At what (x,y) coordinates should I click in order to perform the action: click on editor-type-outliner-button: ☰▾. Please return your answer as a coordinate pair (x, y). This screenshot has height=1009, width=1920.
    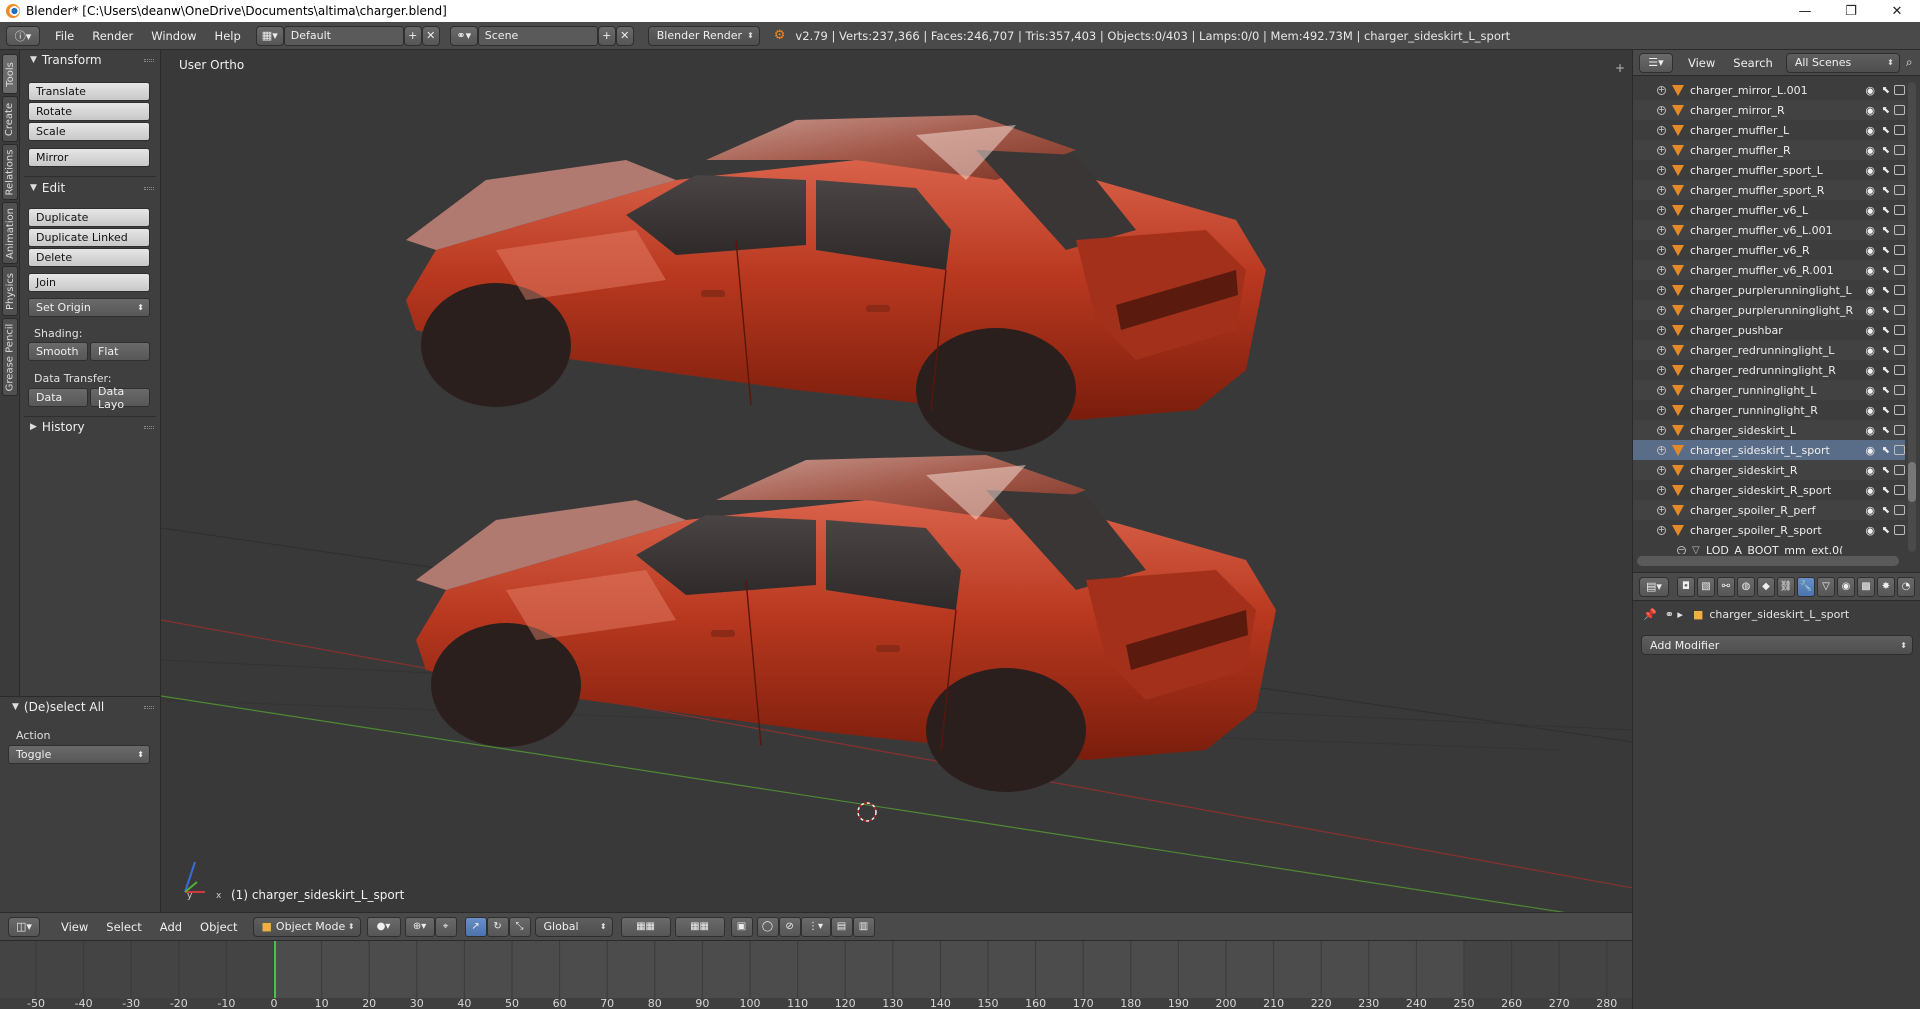
    Looking at the image, I should click on (1656, 62).